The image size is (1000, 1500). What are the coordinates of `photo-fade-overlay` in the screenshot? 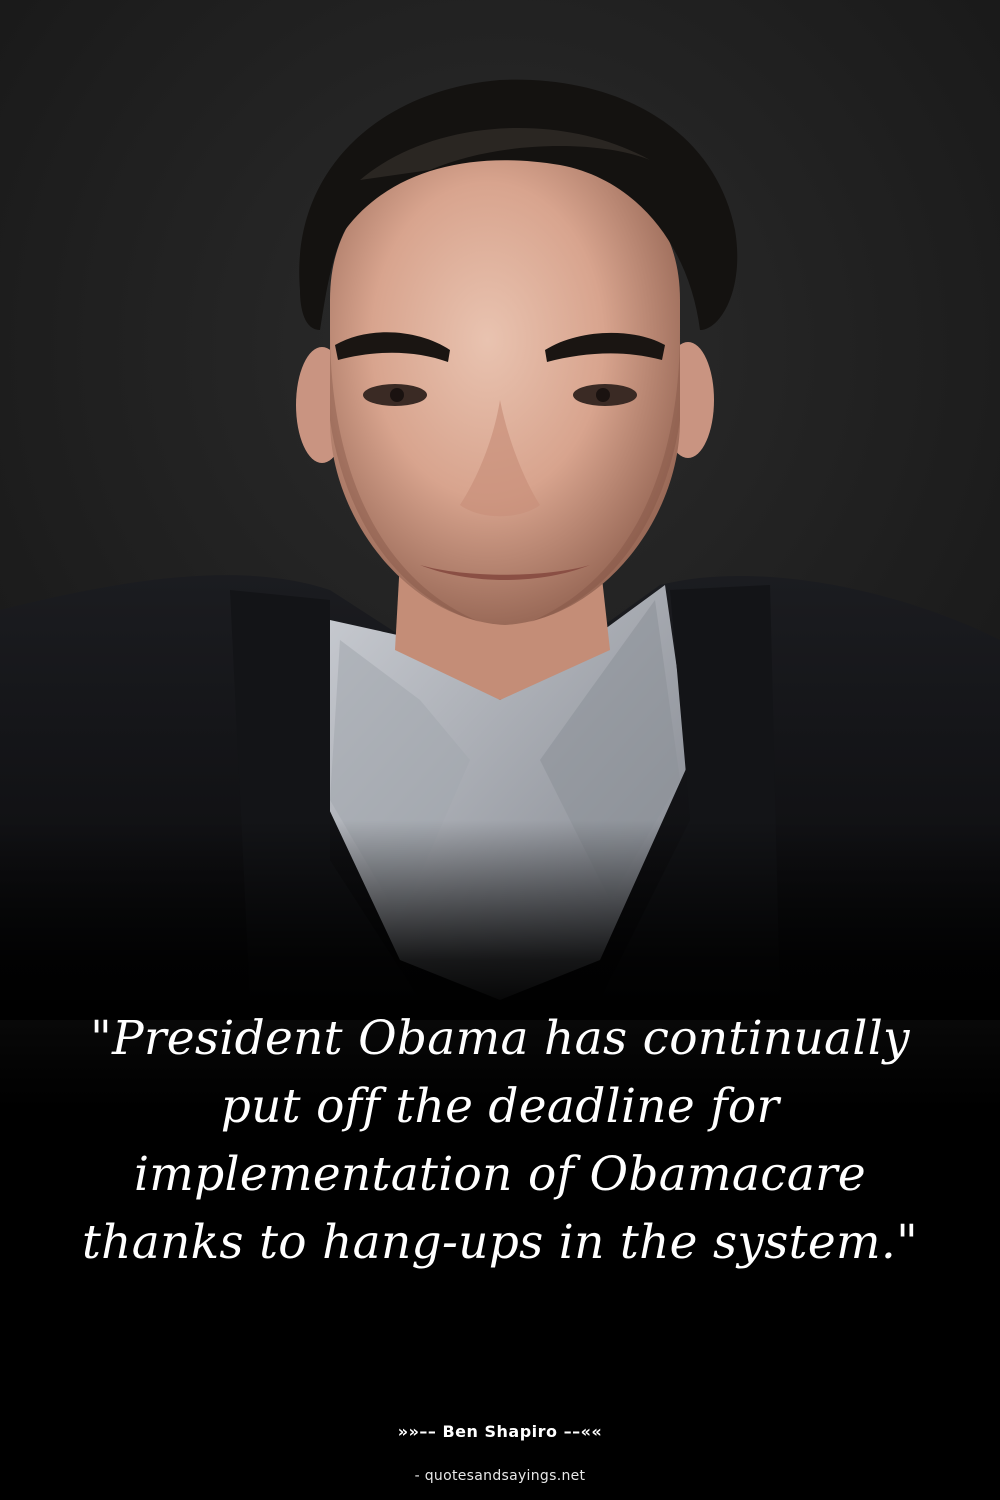 It's located at (500, 920).